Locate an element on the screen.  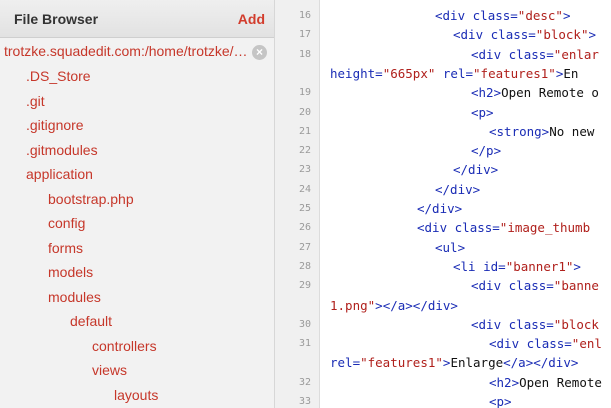
tree-item: layouts is located at coordinates (137, 395).